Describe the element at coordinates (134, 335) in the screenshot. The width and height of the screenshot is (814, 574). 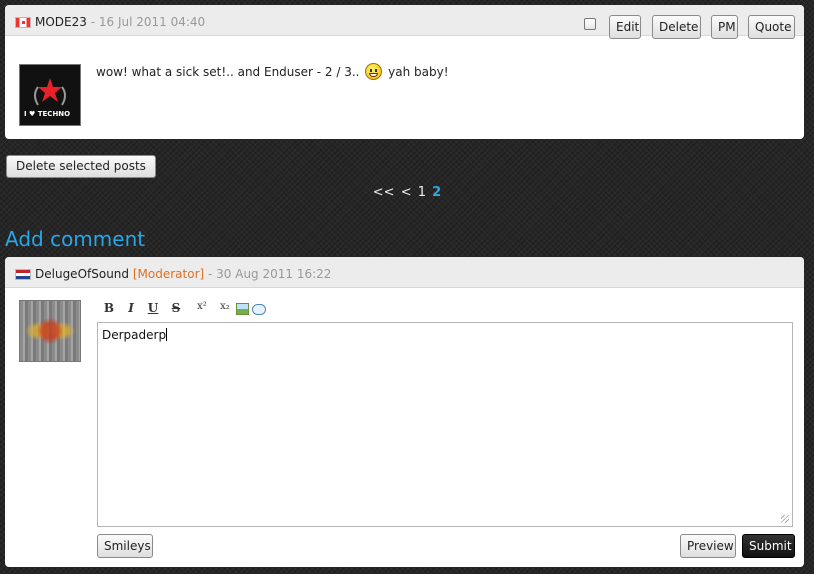
I see `comment-textarea-value: Derpaderp` at that location.